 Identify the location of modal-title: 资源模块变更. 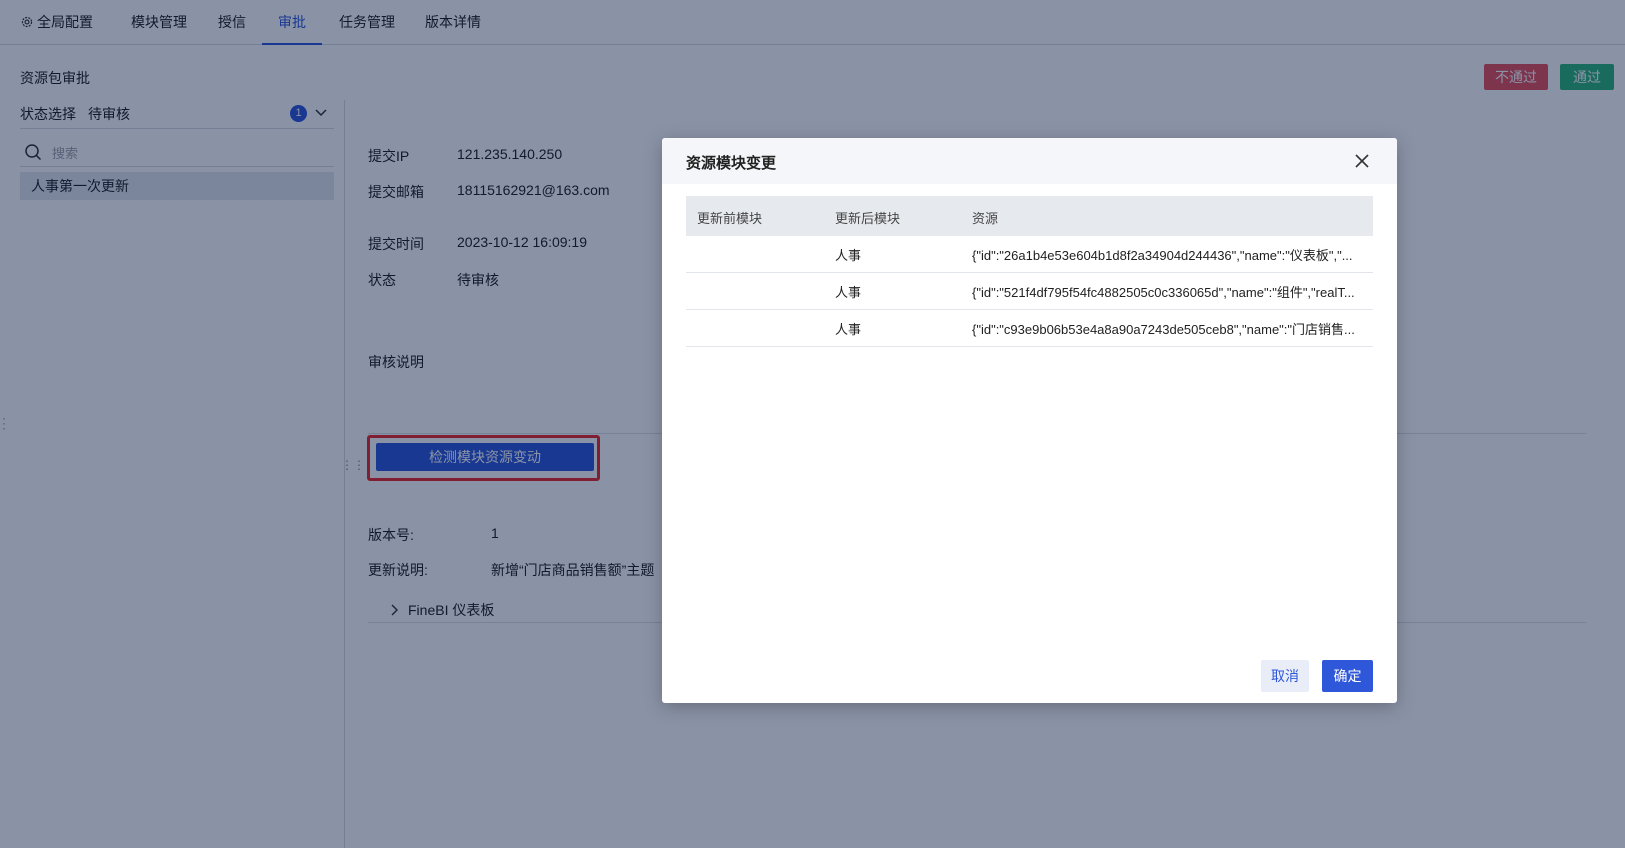
(731, 163).